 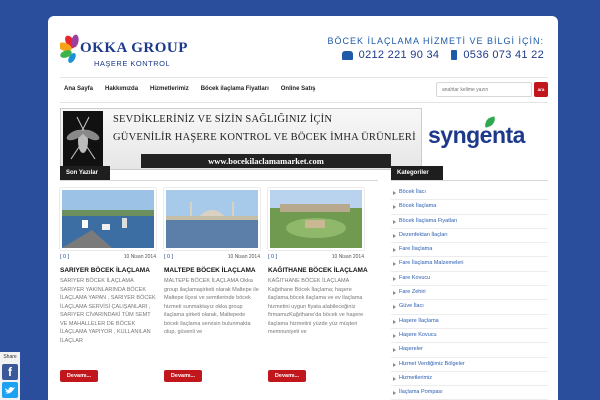 I want to click on category-link: Fare Zehiri, so click(x=469, y=293).